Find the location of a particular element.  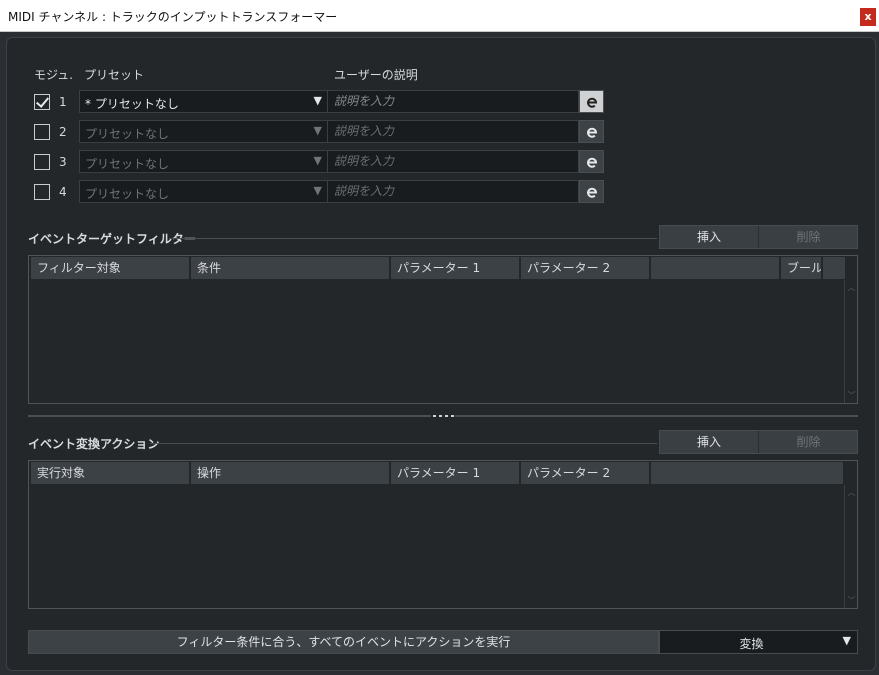

action-delete-button: 削除 is located at coordinates (808, 442).